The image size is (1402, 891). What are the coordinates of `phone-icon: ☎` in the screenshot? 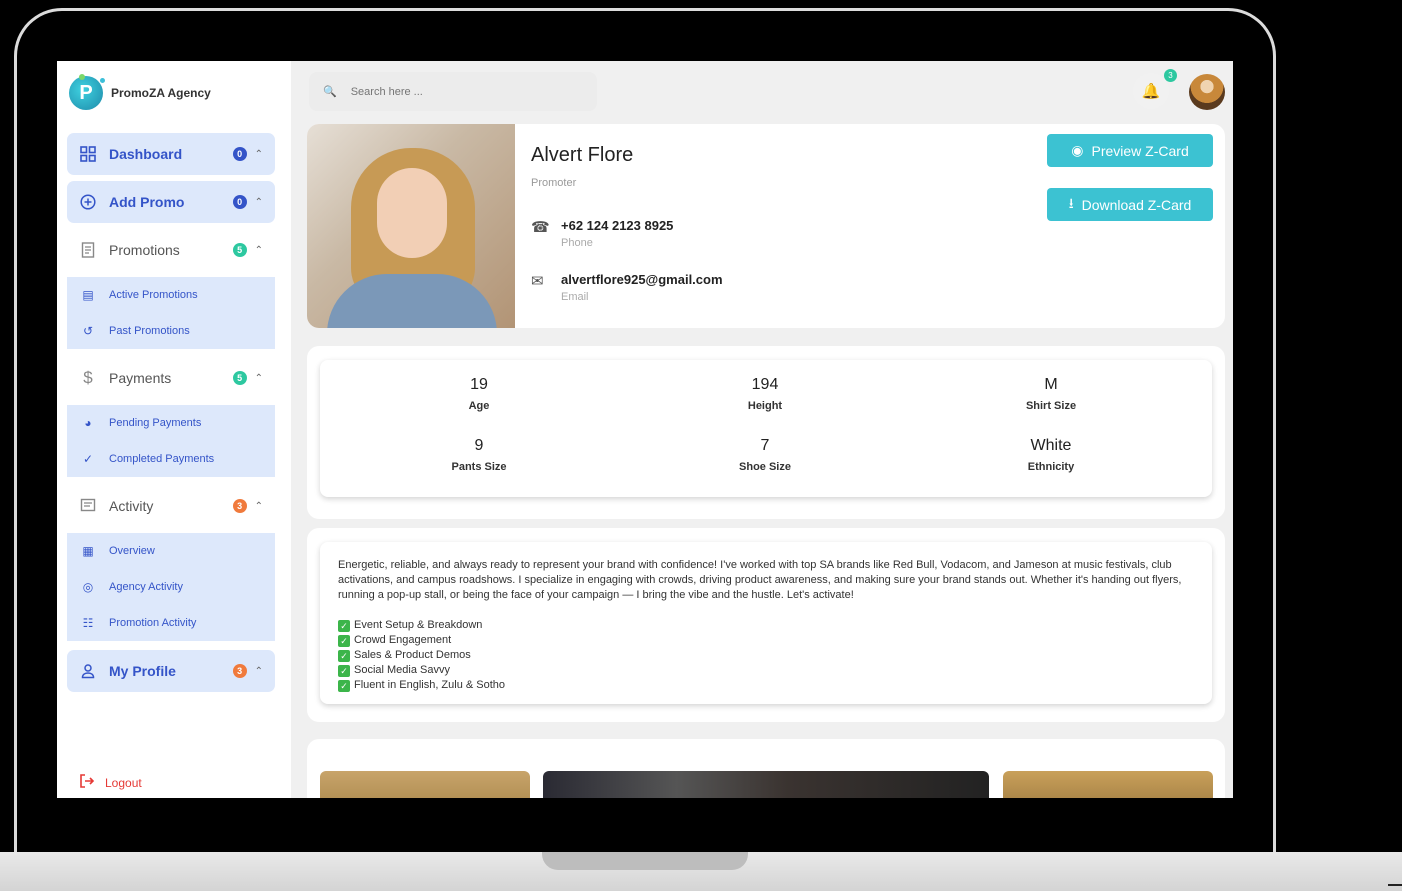 It's located at (540, 227).